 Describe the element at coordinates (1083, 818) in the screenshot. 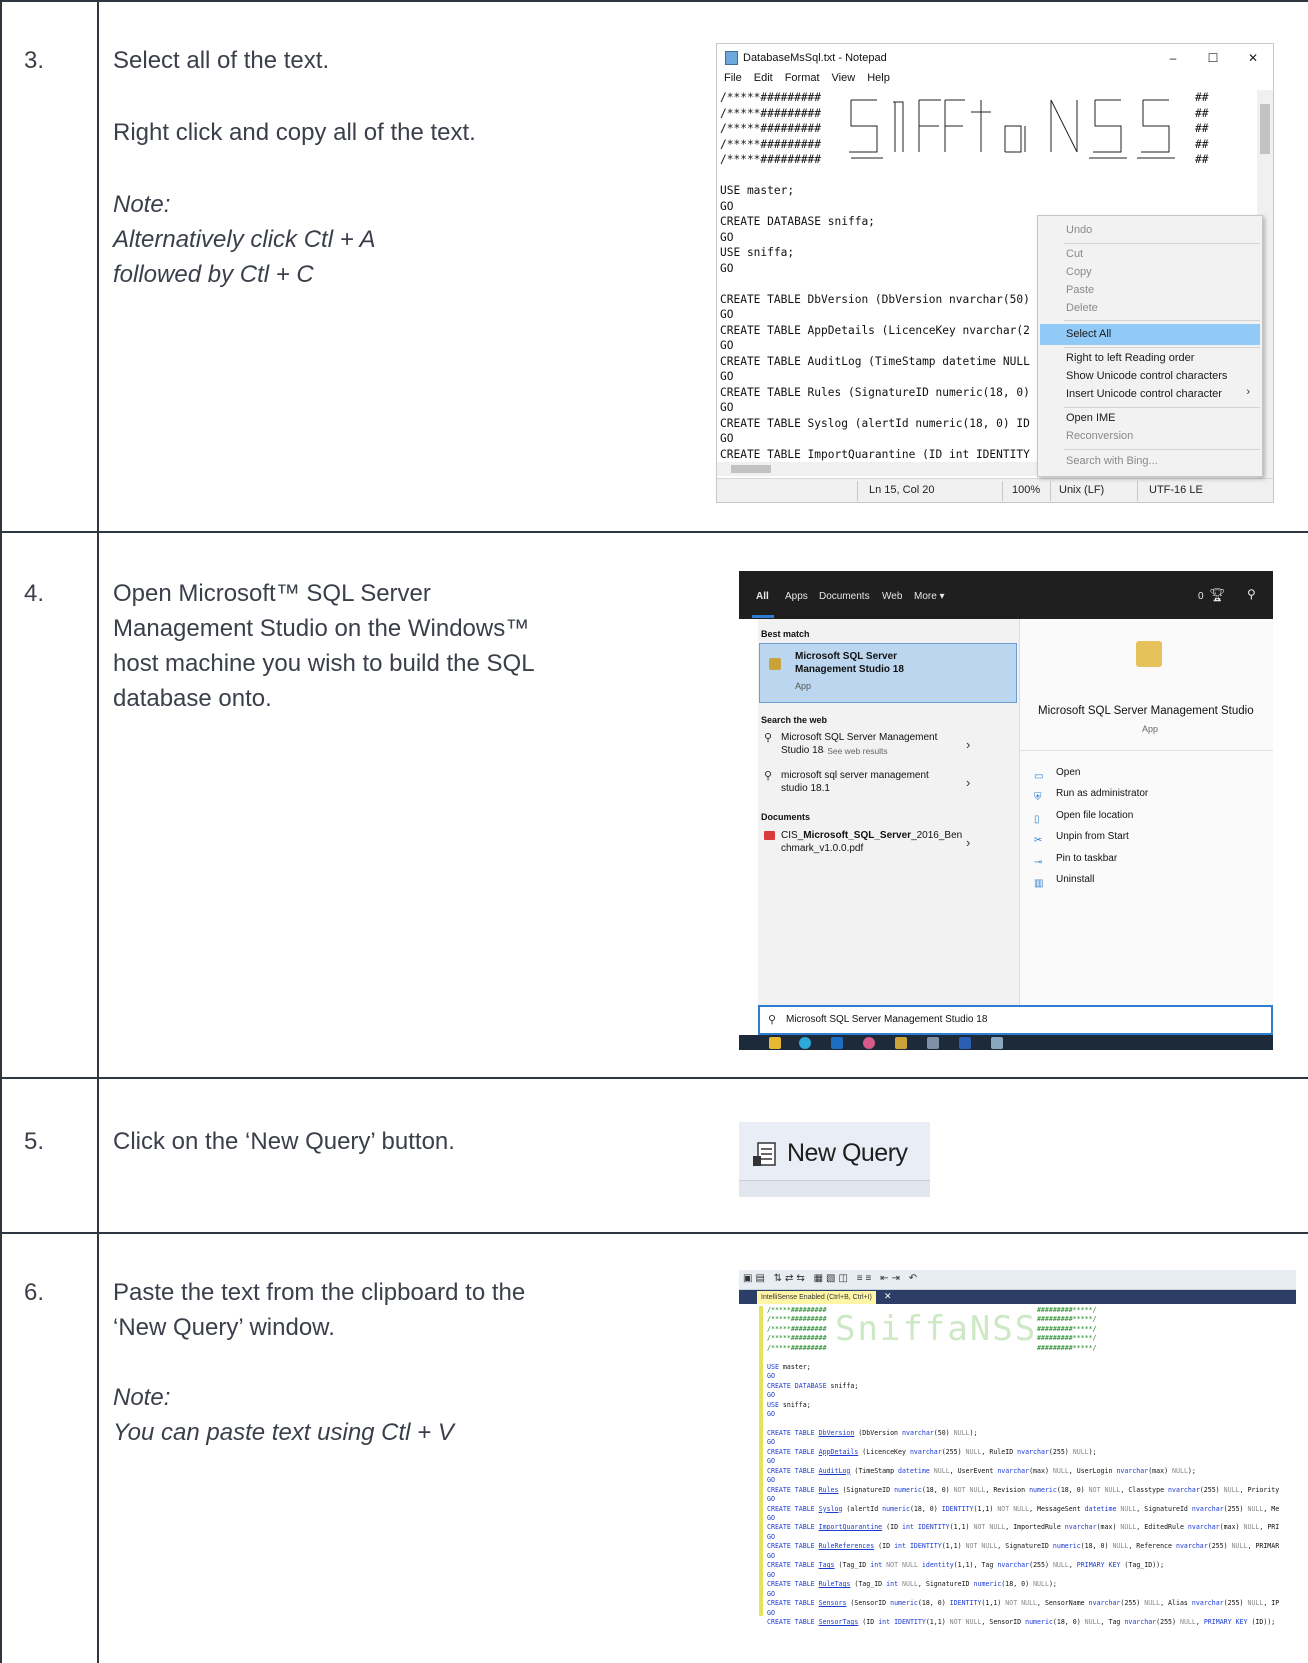

I see `action-open-file-location: ▯ Open file location` at that location.